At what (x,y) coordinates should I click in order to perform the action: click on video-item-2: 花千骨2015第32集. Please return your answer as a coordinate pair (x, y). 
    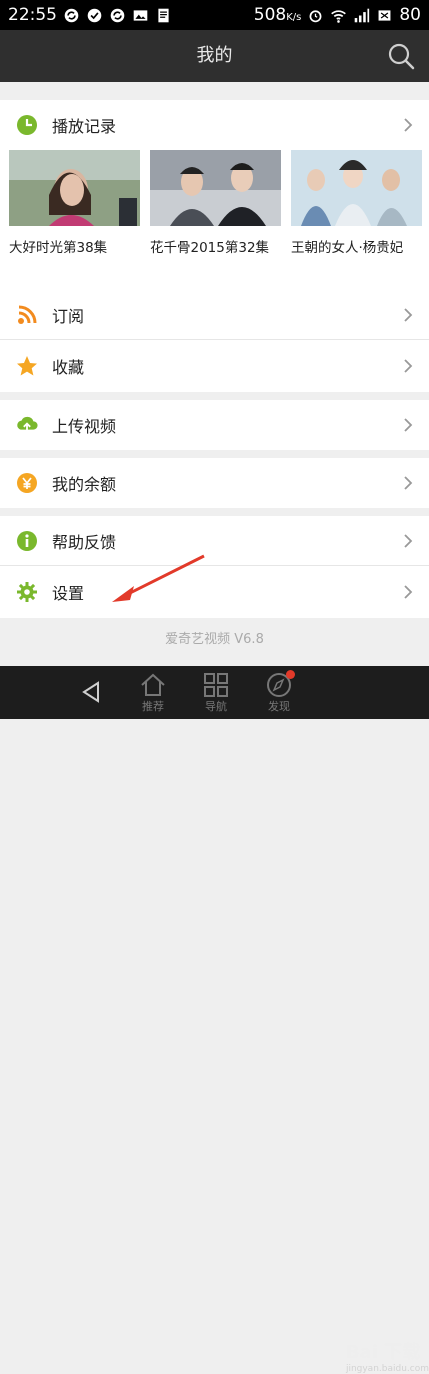
    Looking at the image, I should click on (215, 203).